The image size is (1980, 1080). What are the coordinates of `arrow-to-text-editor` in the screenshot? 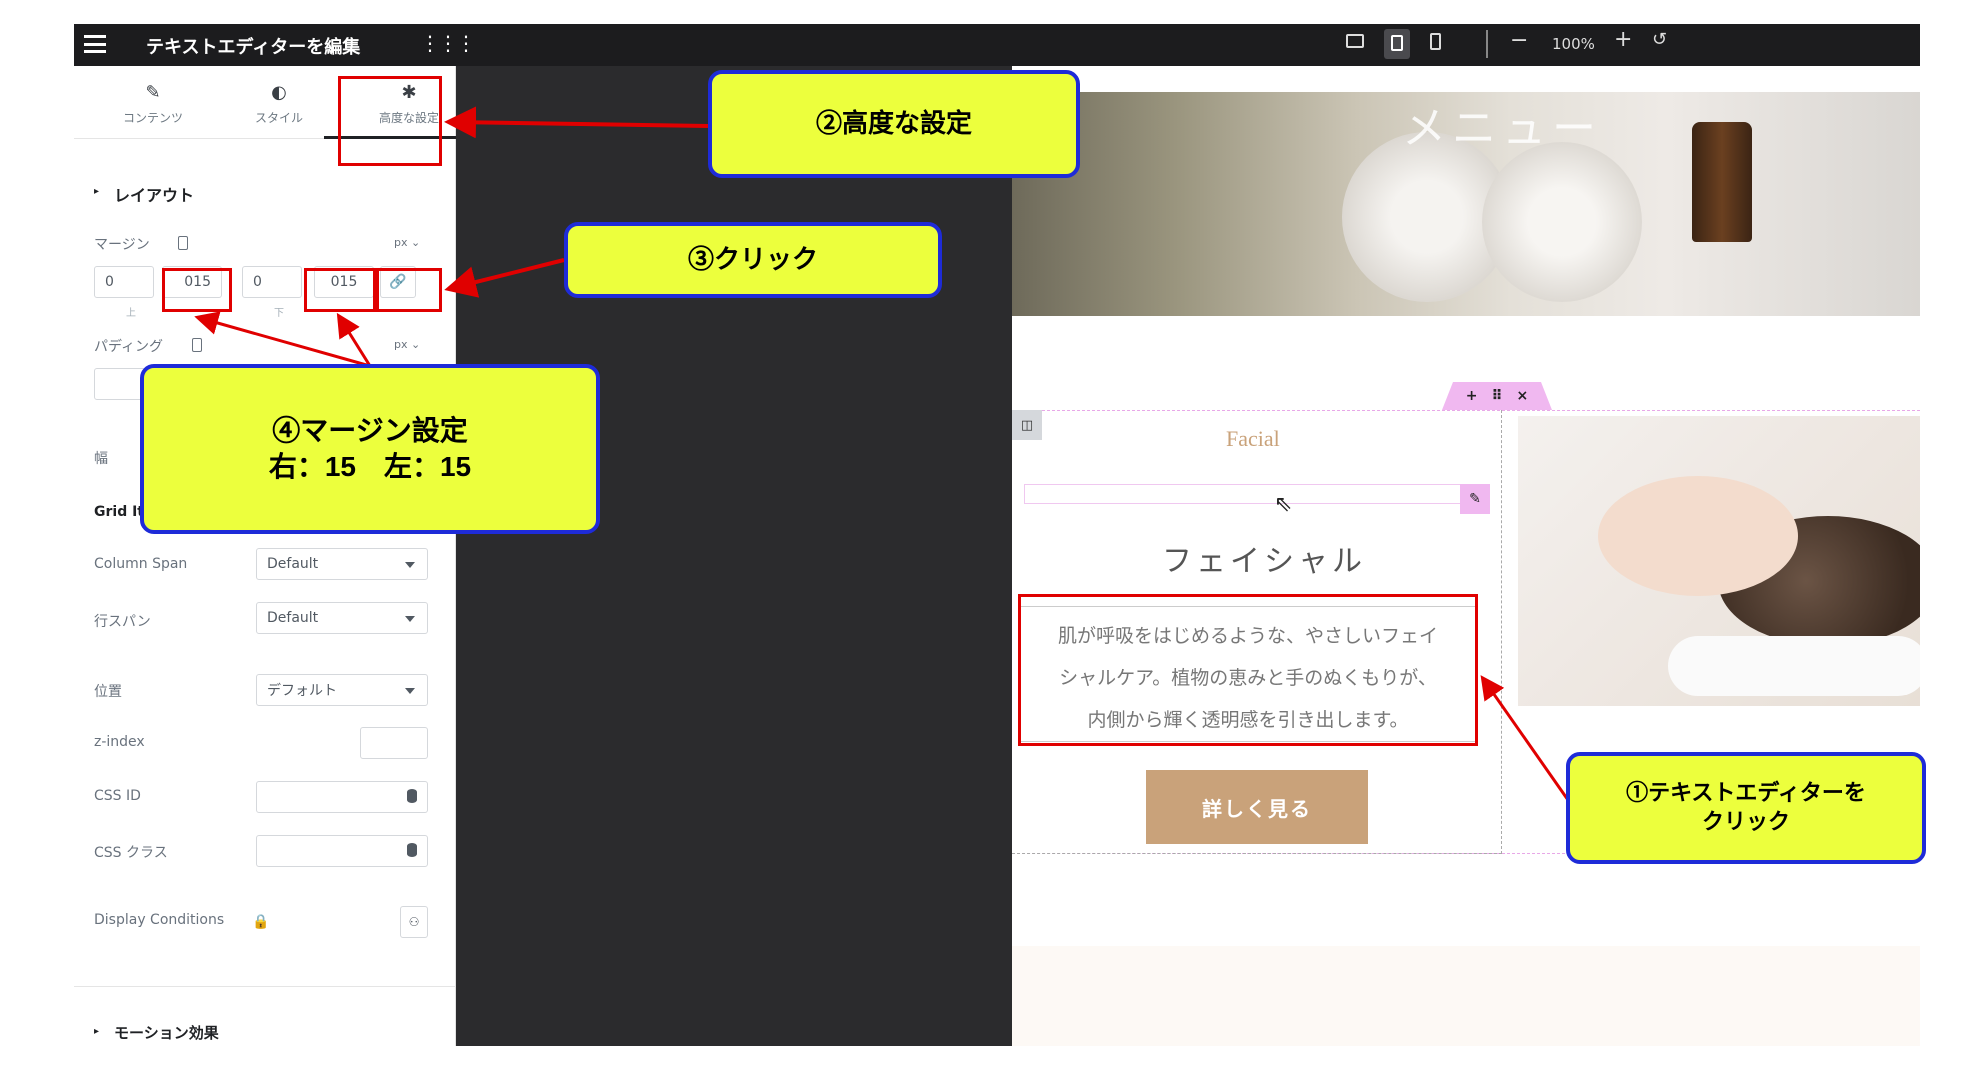 It's located at (1525, 738).